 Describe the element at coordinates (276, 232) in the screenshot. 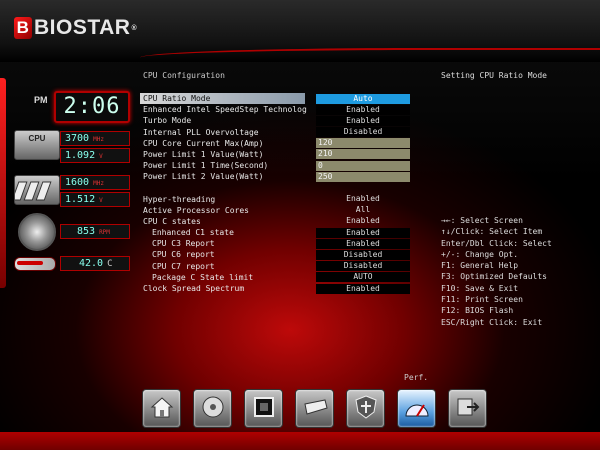

I see `setting-row: Enhanced C1 state Enabled` at that location.